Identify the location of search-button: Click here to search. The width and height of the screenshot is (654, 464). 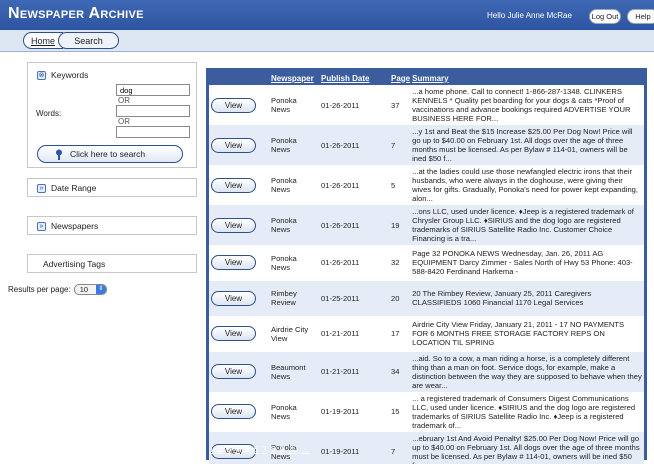
(110, 154).